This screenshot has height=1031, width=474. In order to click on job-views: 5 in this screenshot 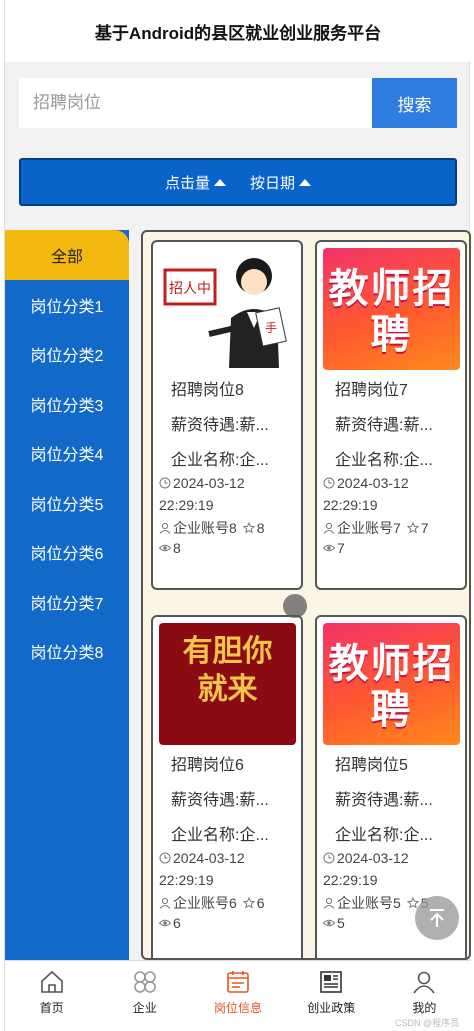, I will do `click(341, 923)`.